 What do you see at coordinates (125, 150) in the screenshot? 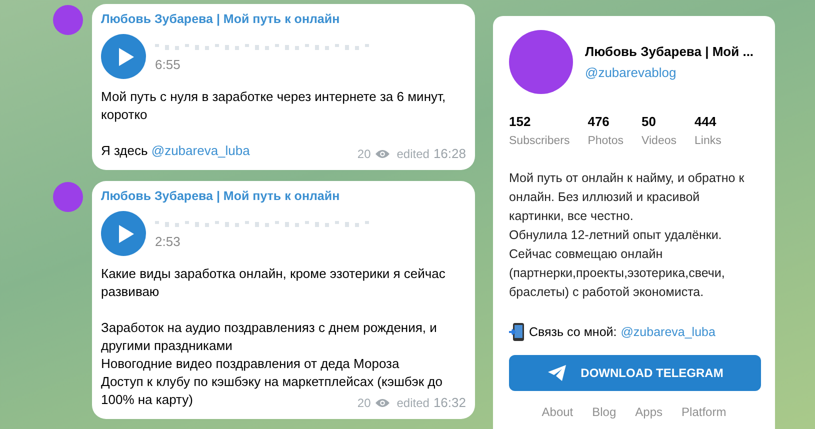
I see `message-text: Я здесь` at bounding box center [125, 150].